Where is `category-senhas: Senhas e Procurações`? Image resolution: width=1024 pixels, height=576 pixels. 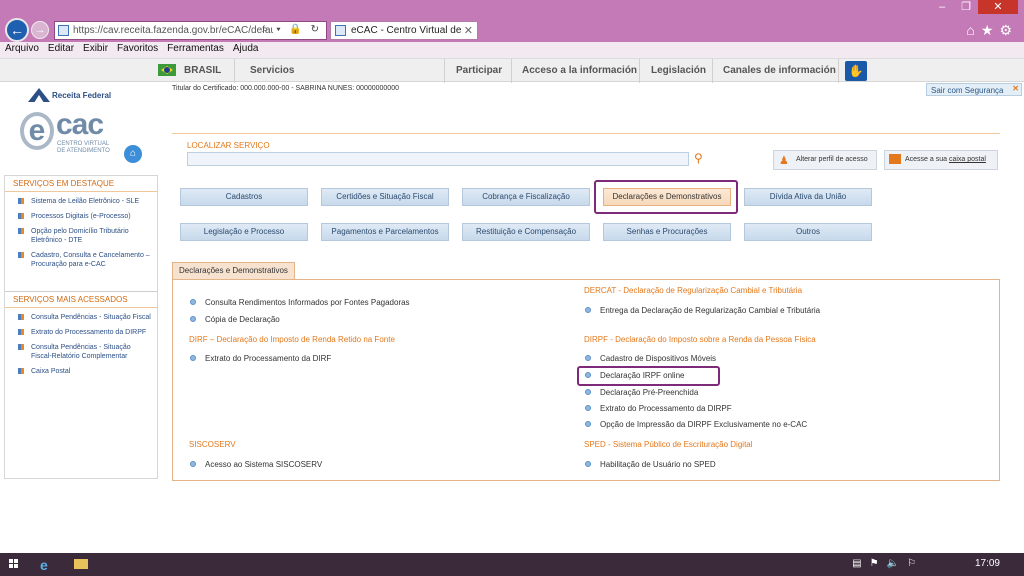
category-senhas: Senhas e Procurações is located at coordinates (667, 232).